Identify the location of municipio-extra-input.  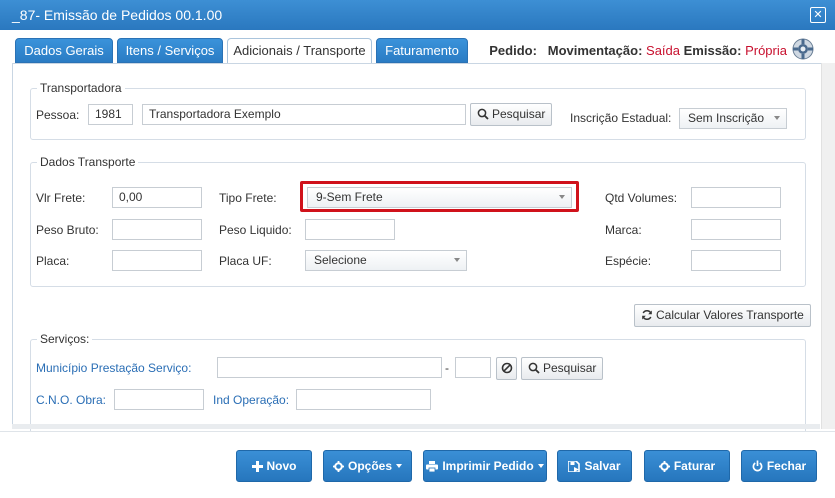
(473, 367).